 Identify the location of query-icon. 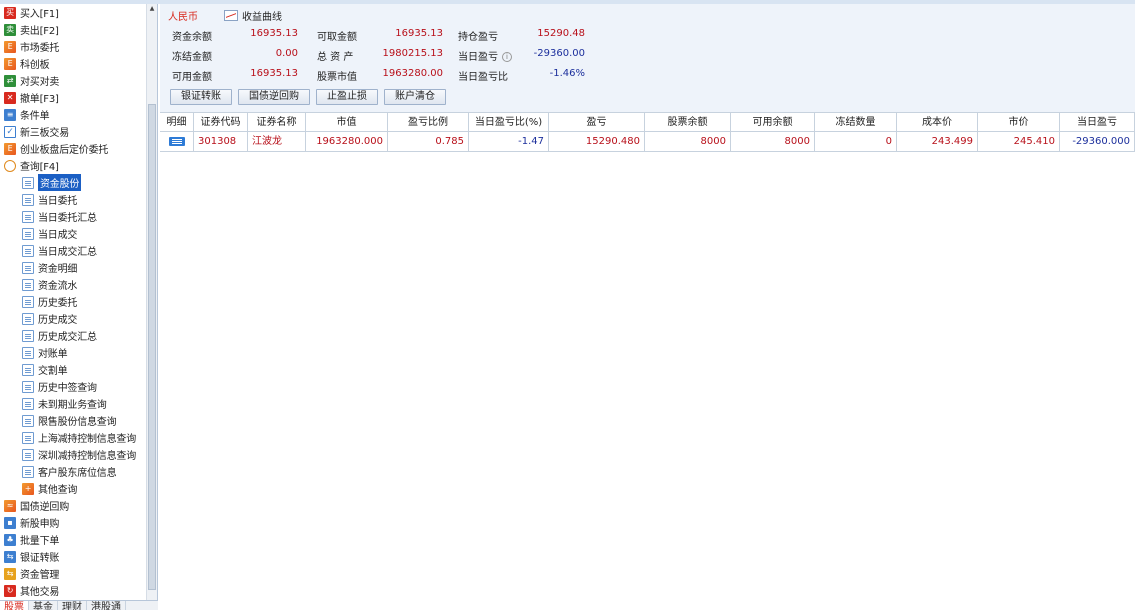
(10, 165).